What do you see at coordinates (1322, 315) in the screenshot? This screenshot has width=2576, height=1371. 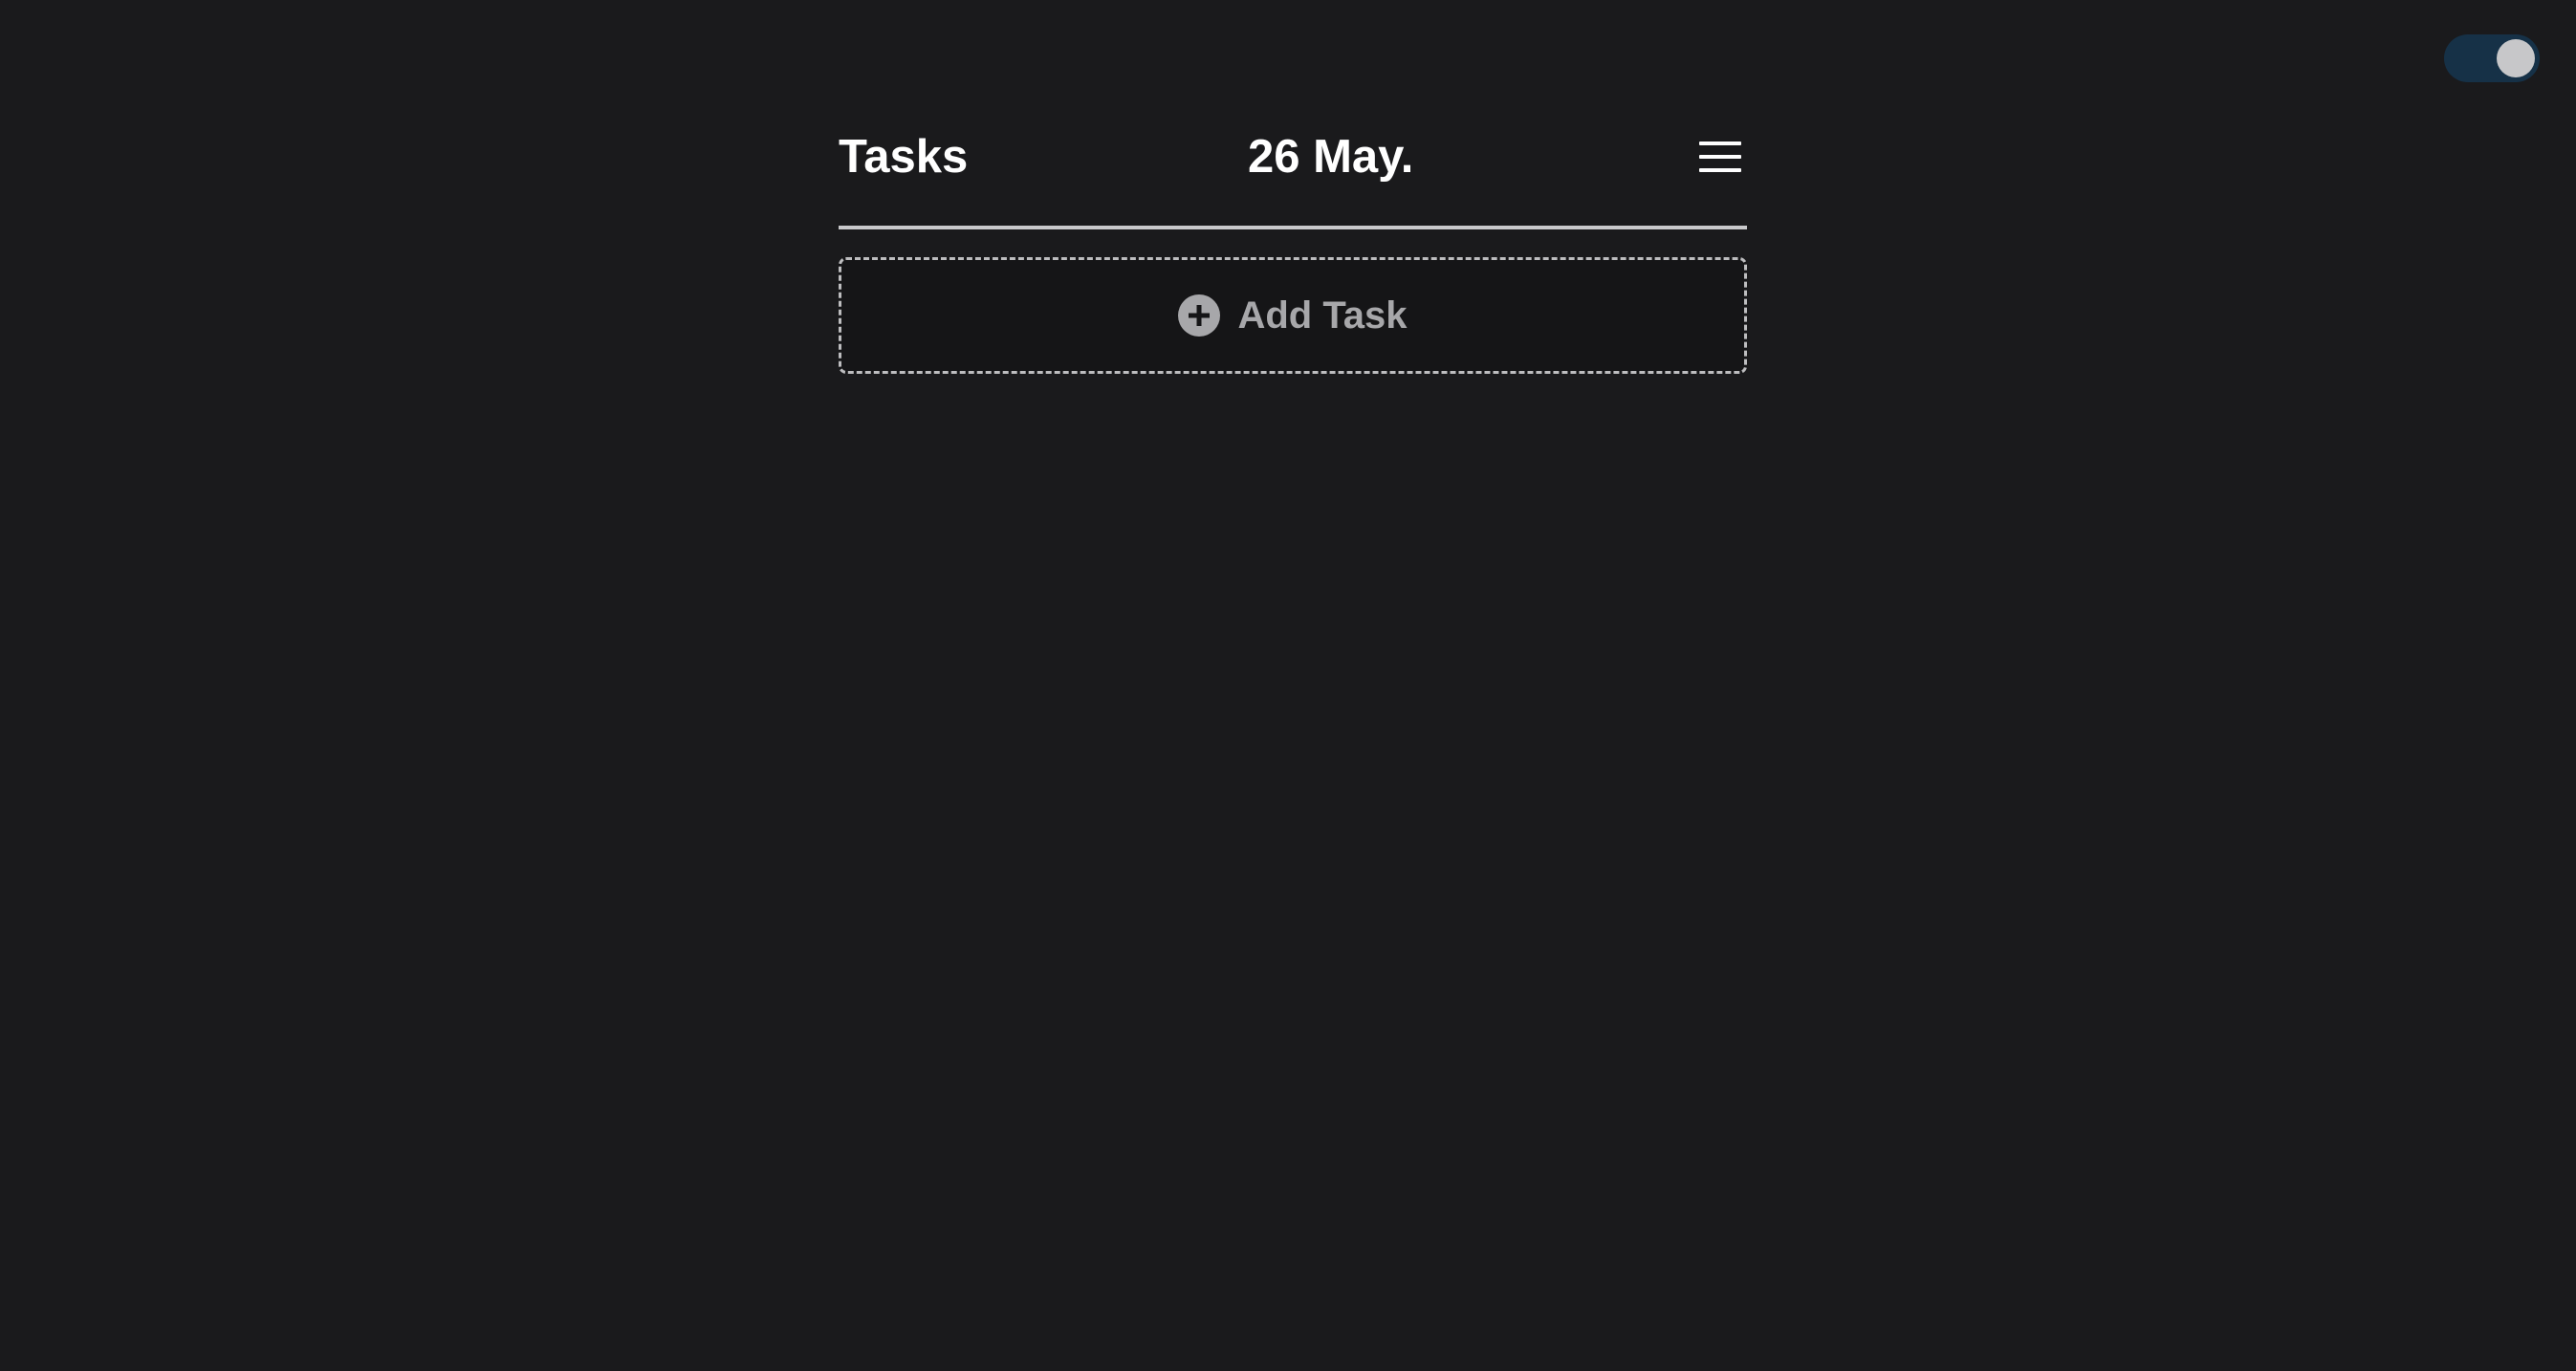 I see `add-task-label: Add Task` at bounding box center [1322, 315].